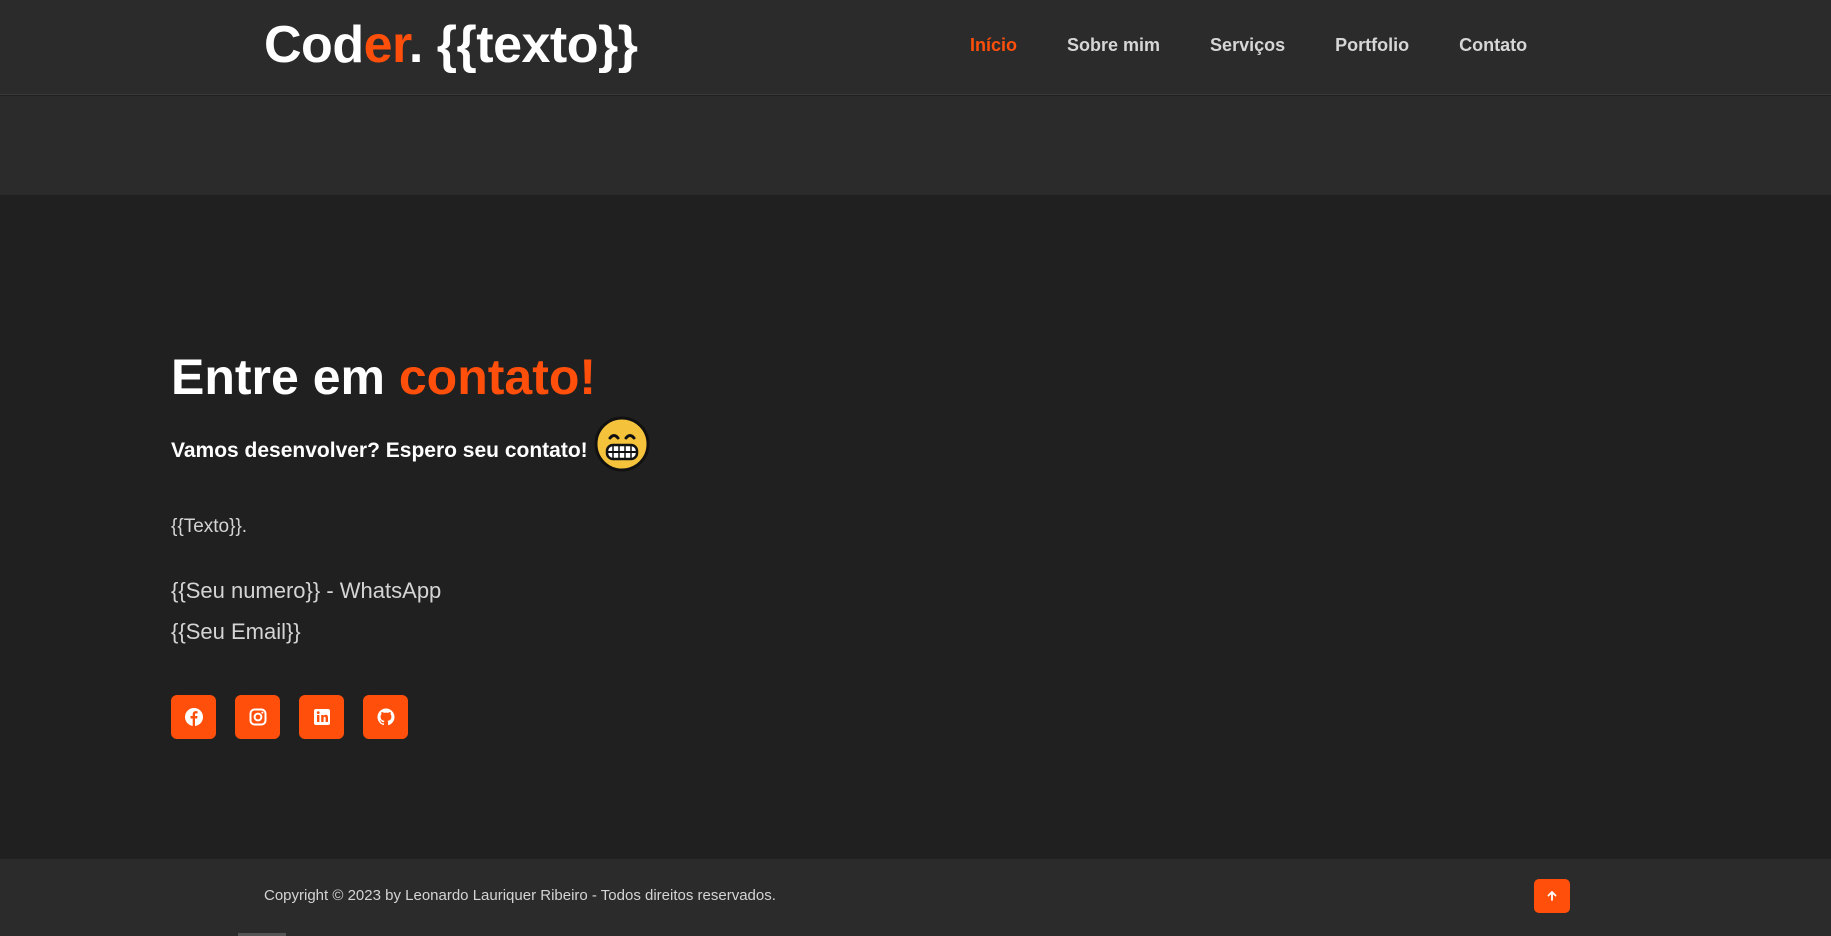 Image resolution: width=1831 pixels, height=936 pixels. Describe the element at coordinates (622, 444) in the screenshot. I see `grinning-face-icon` at that location.